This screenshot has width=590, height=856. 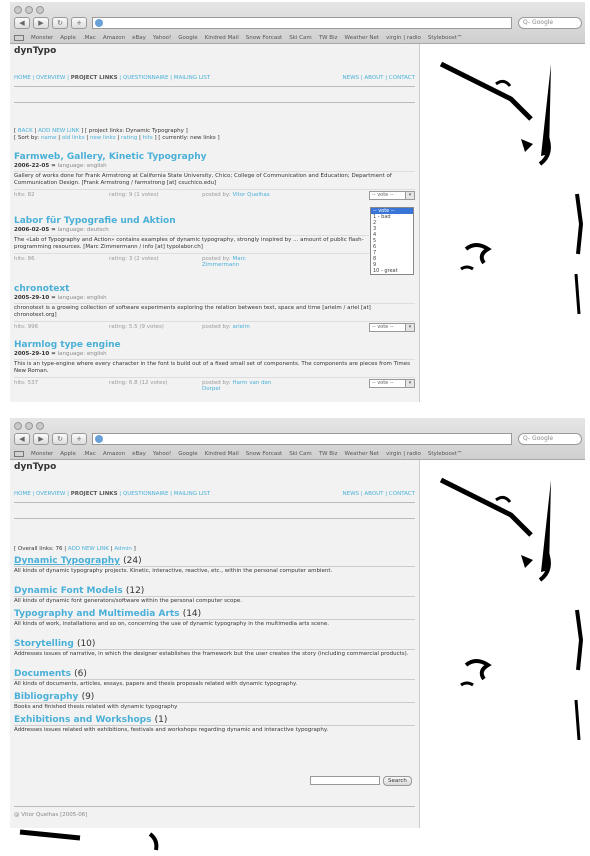 I want to click on vote-option: 10 - great, so click(x=392, y=271).